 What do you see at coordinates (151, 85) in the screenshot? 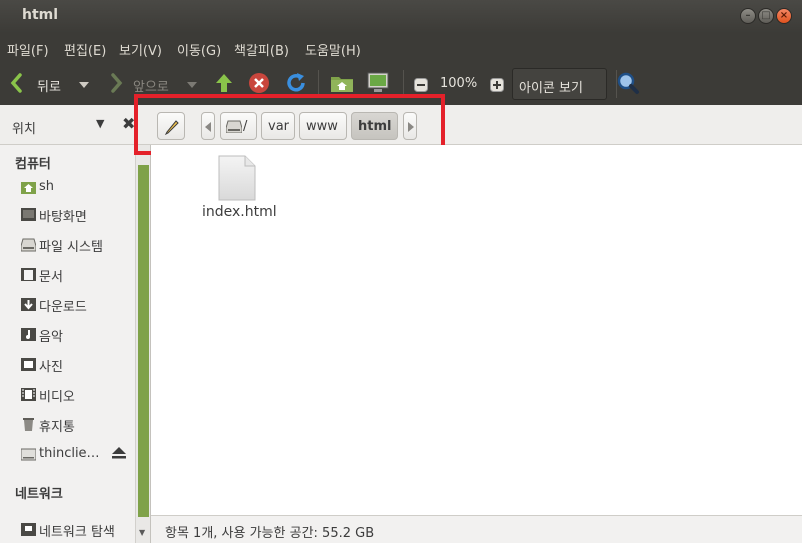
I see `forward-label: 앞으로` at bounding box center [151, 85].